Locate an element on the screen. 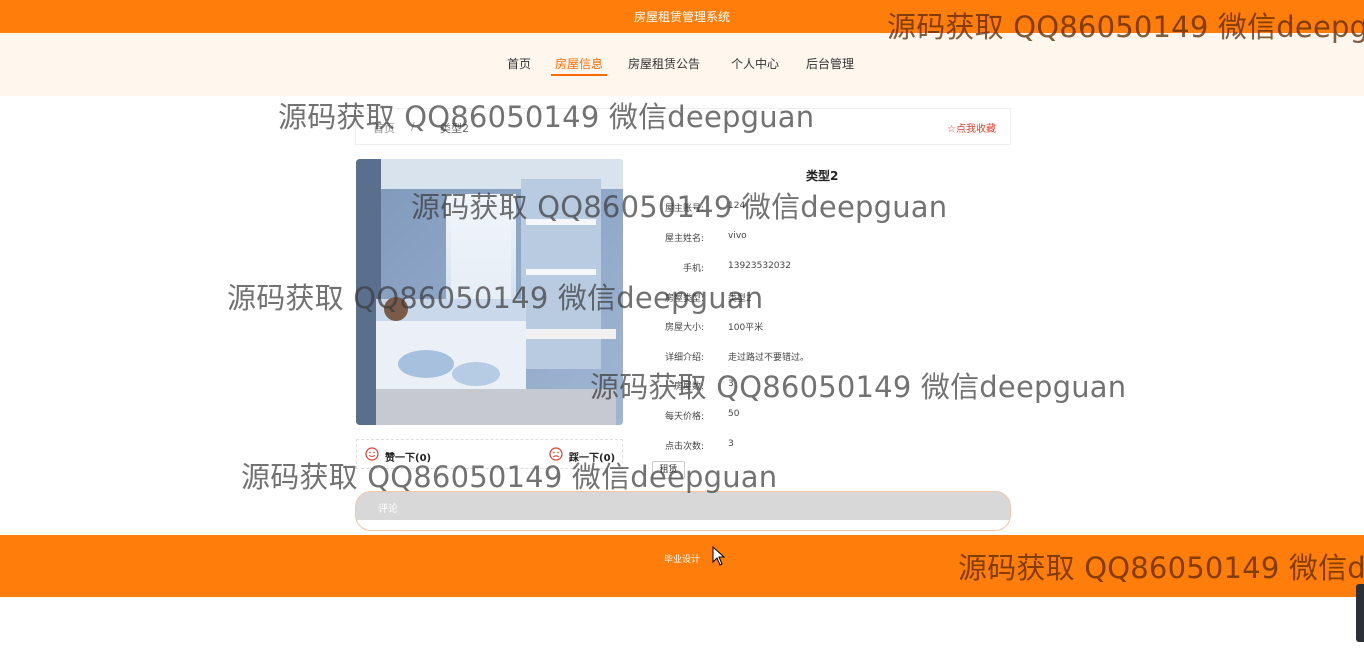  field-label-house-size: 房屋大小: is located at coordinates (684, 328).